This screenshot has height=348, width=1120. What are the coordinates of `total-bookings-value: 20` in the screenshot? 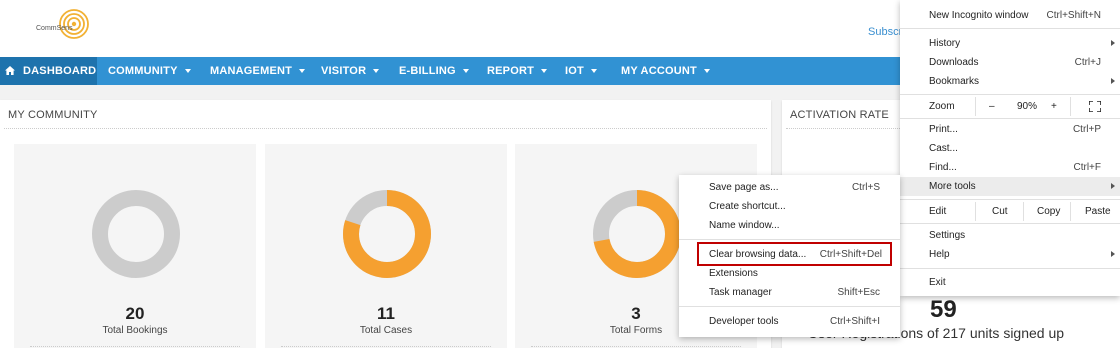 It's located at (135, 313).